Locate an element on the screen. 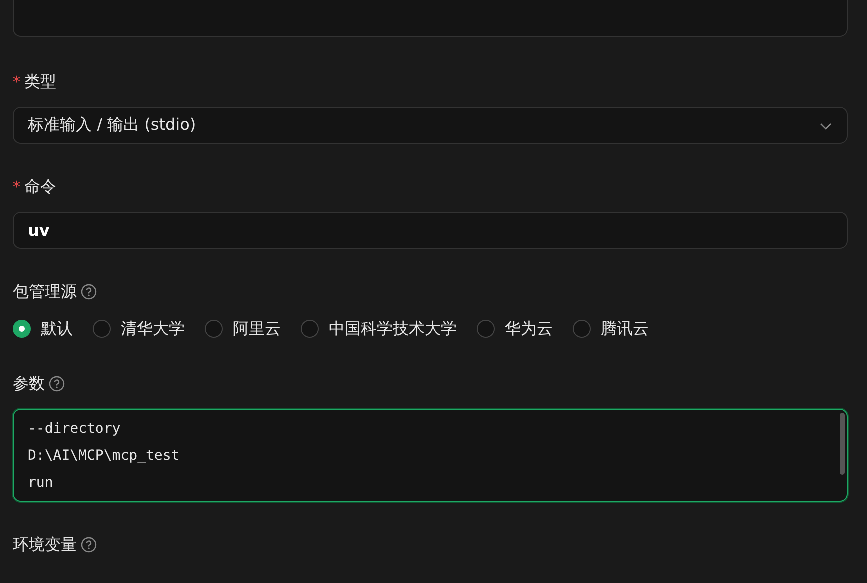  radio-option: 默认 is located at coordinates (43, 329).